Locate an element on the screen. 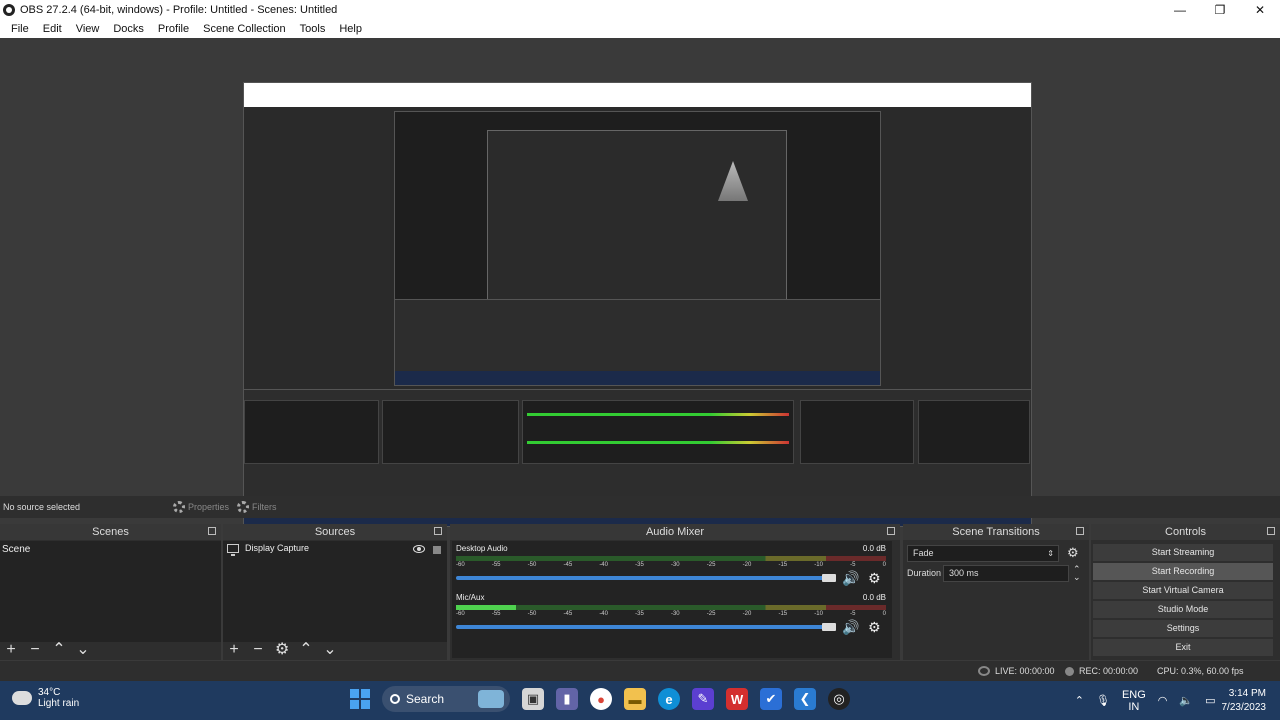  source-toolbar: No source selected Properties Filters is located at coordinates (640, 507).